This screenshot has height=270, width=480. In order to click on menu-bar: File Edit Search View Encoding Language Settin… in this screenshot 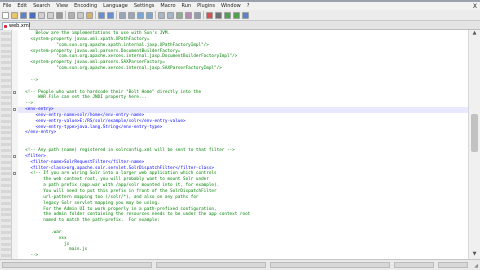, I will do `click(240, 6)`.